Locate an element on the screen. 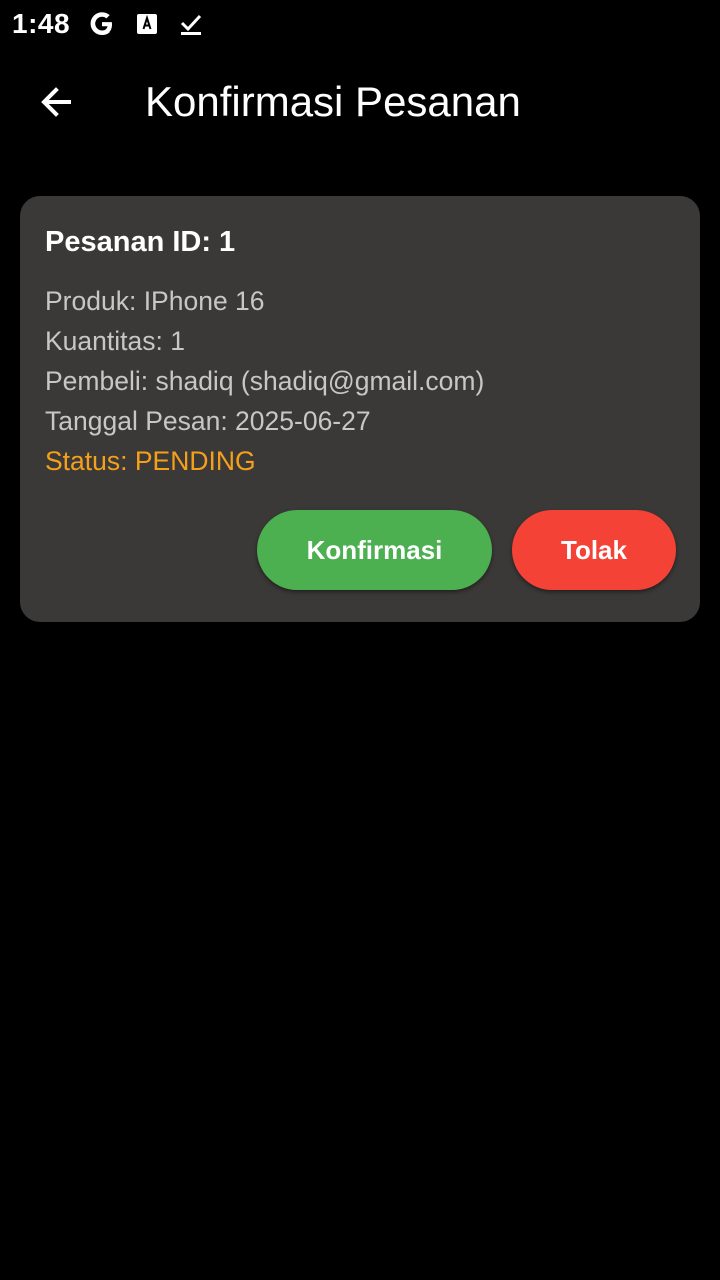  reject-button: Tolak is located at coordinates (594, 550).